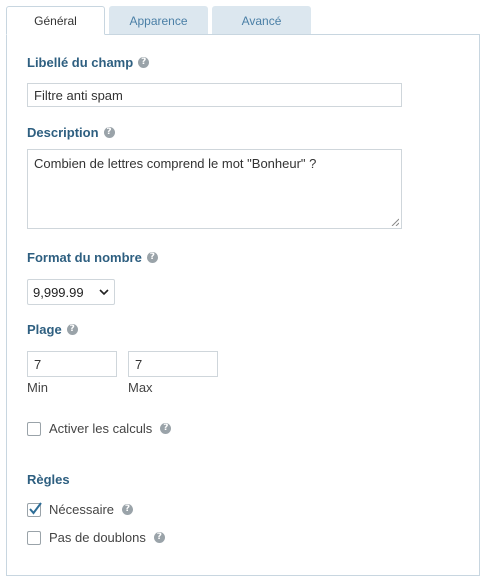 The height and width of the screenshot is (582, 487). I want to click on range-max-label: Max, so click(140, 387).